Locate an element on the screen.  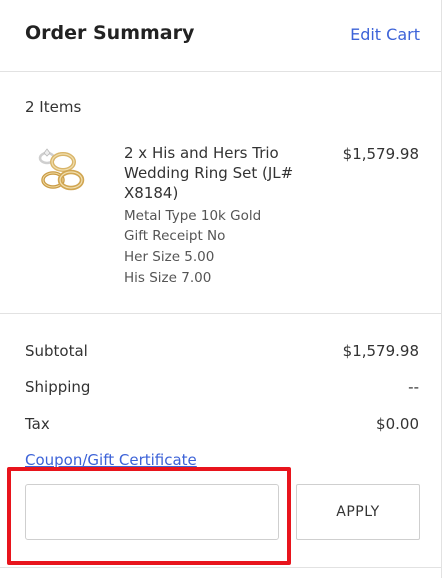
tax-label: Tax is located at coordinates (37, 424).